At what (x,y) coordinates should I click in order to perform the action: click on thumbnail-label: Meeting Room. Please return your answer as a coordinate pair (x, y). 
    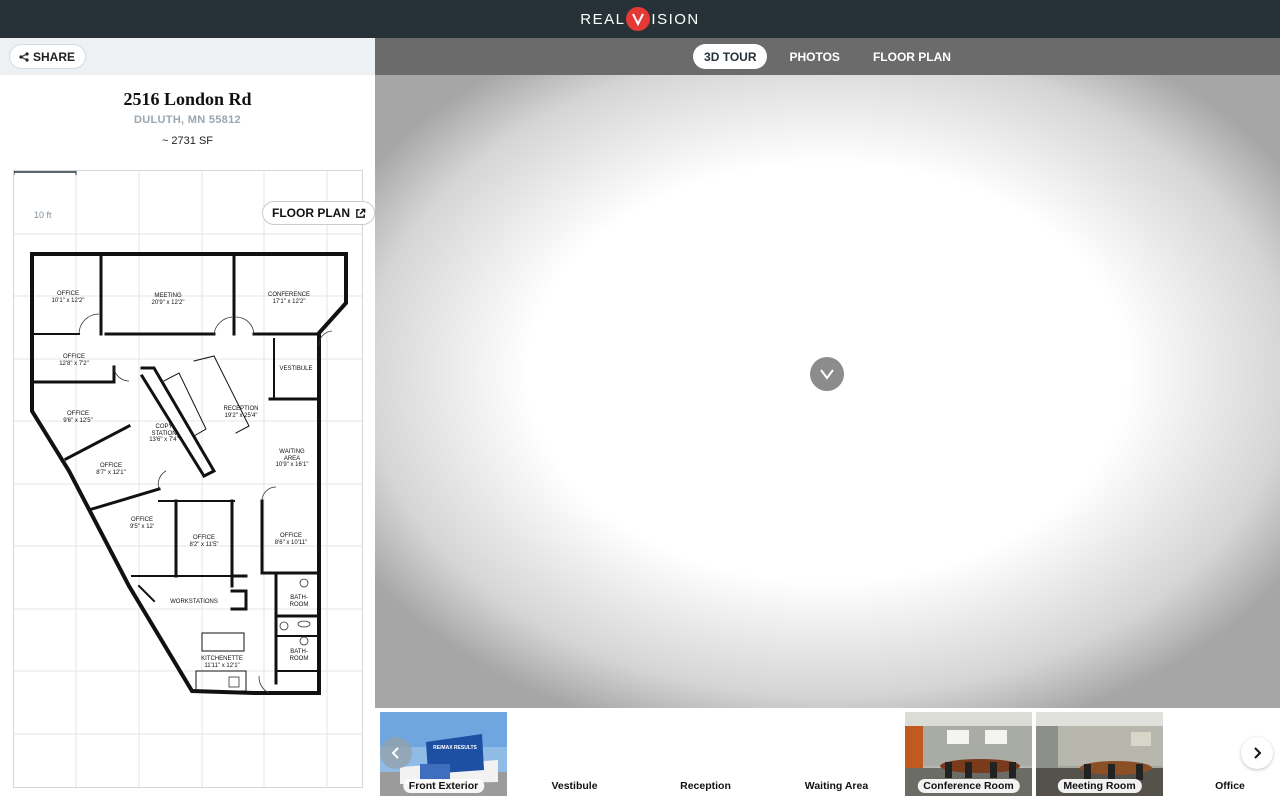
    Looking at the image, I should click on (1099, 786).